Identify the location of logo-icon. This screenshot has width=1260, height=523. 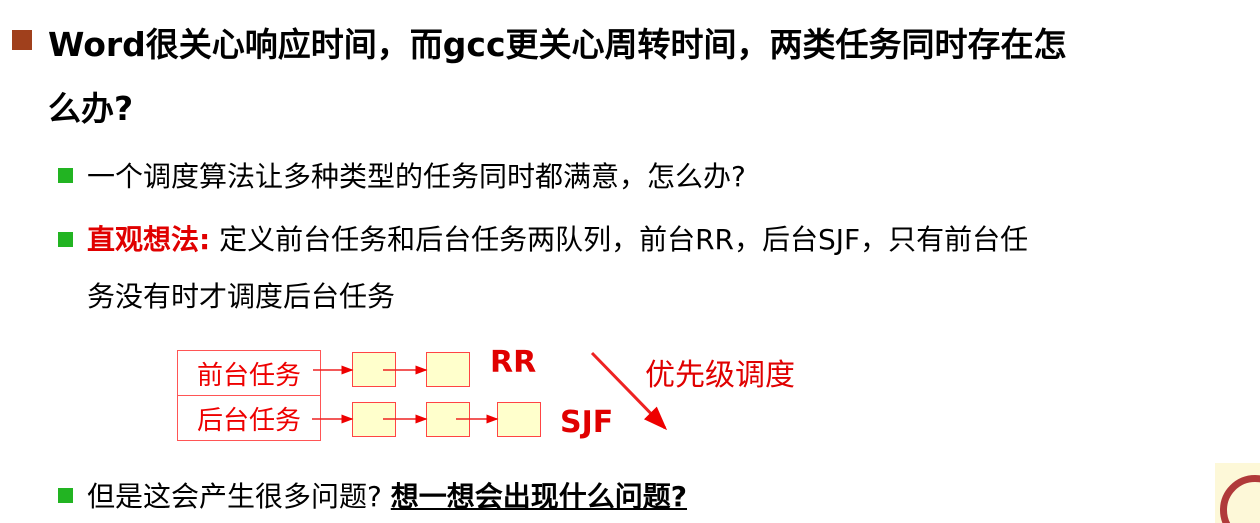
(1237, 493).